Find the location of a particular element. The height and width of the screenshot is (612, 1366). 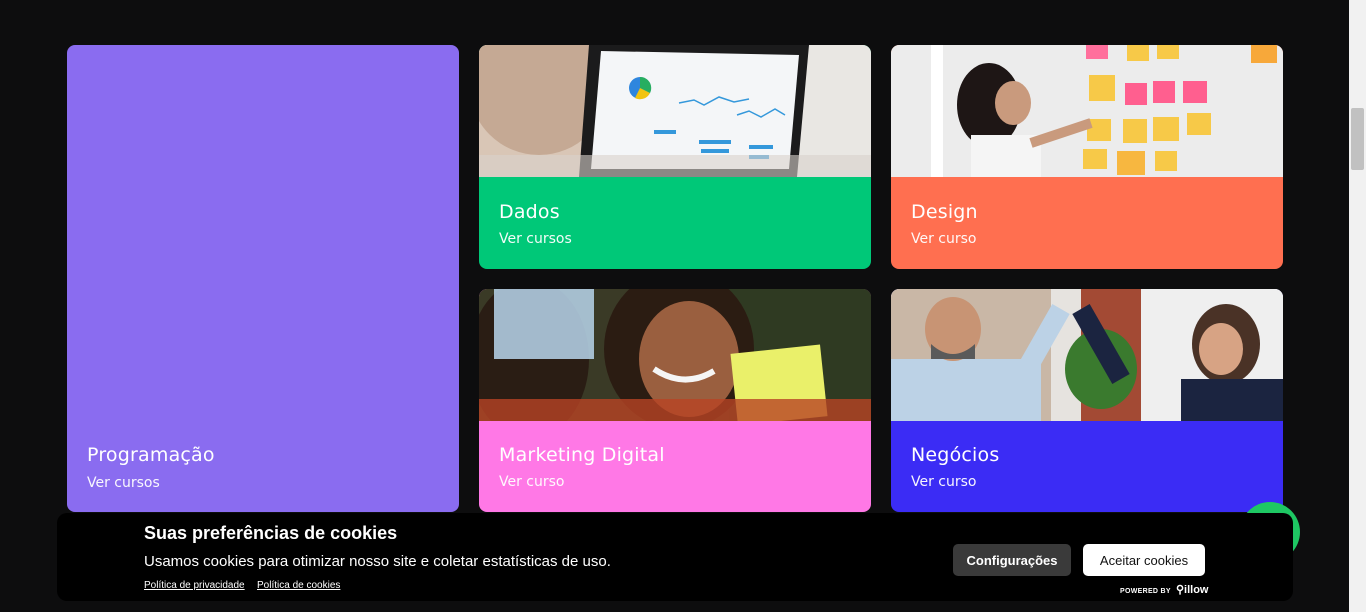

marketing-photo is located at coordinates (675, 355).